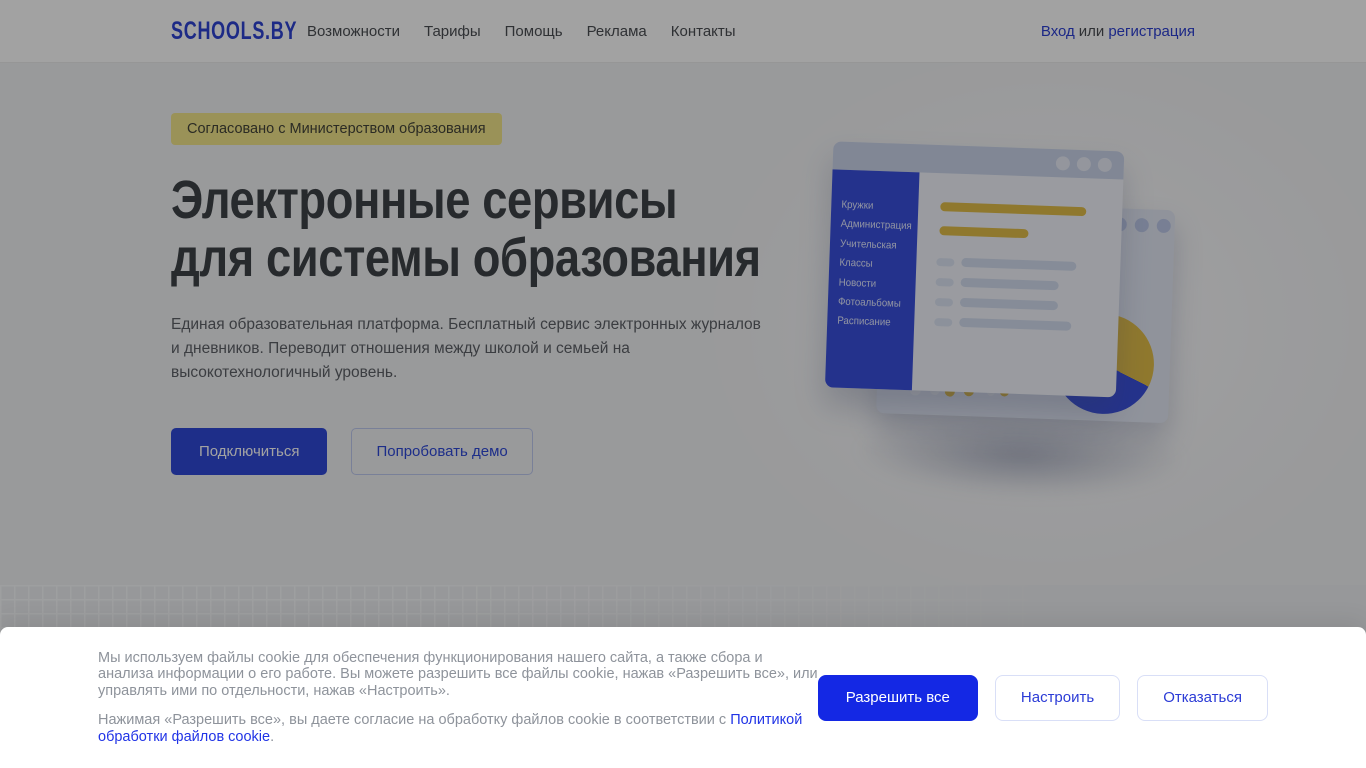  Describe the element at coordinates (1057, 697) in the screenshot. I see `configure-button: Настроить` at that location.